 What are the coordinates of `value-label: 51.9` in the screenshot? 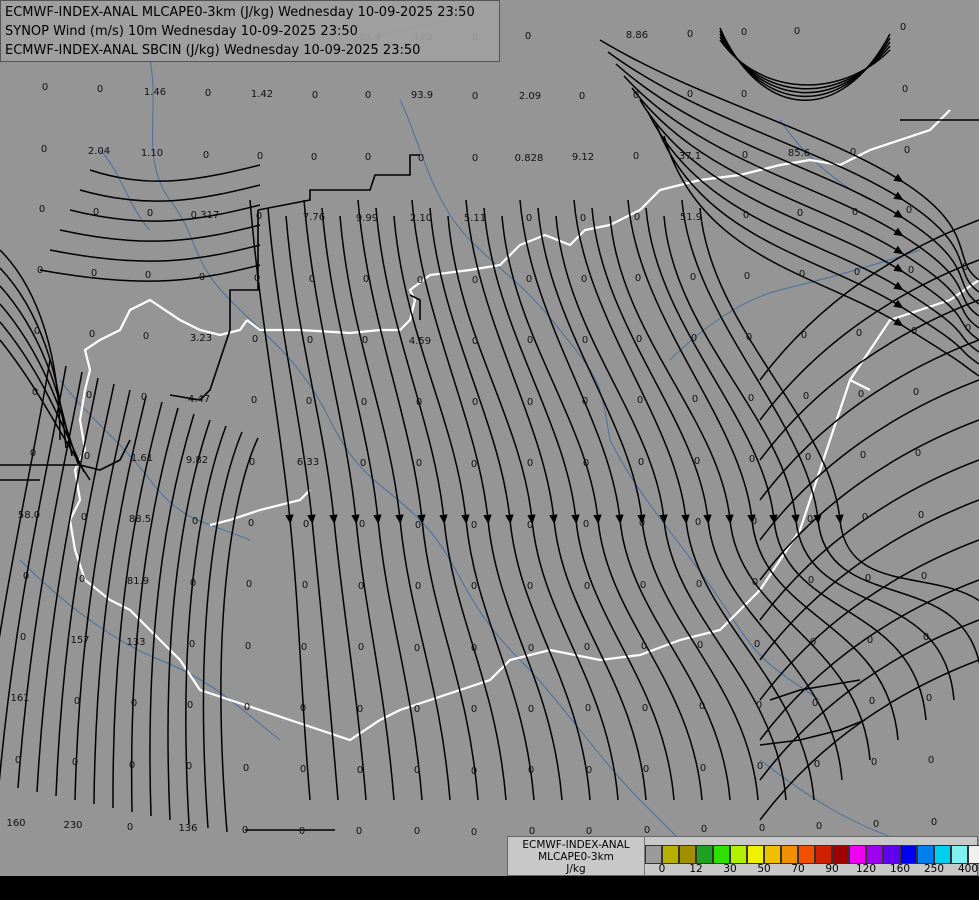 It's located at (691, 217).